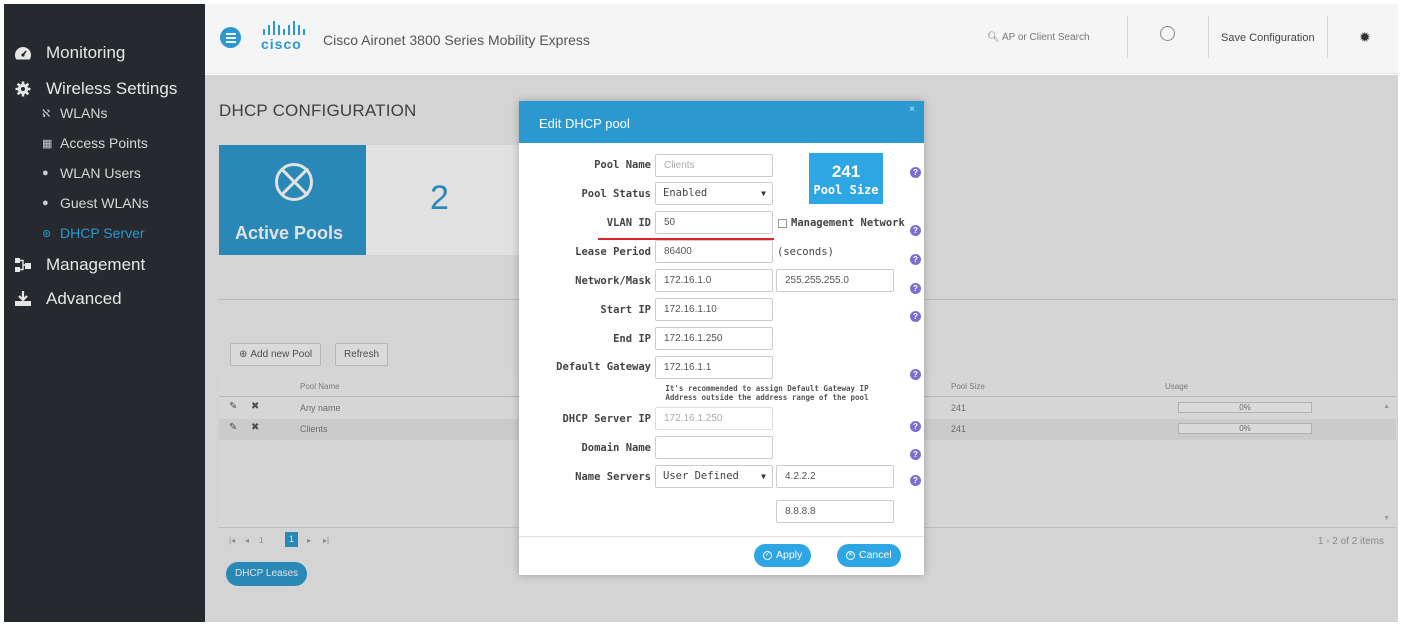 The width and height of the screenshot is (1402, 626). What do you see at coordinates (23, 299) in the screenshot?
I see `download-tray-icon` at bounding box center [23, 299].